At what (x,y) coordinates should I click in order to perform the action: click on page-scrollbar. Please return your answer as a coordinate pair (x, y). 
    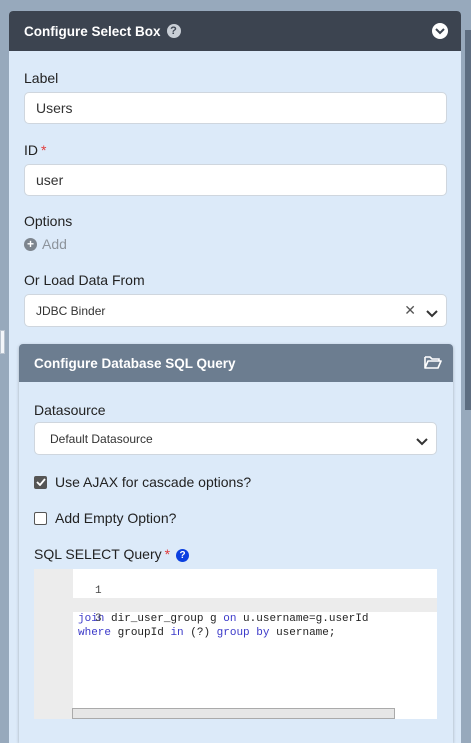
    Looking at the image, I should click on (468, 220).